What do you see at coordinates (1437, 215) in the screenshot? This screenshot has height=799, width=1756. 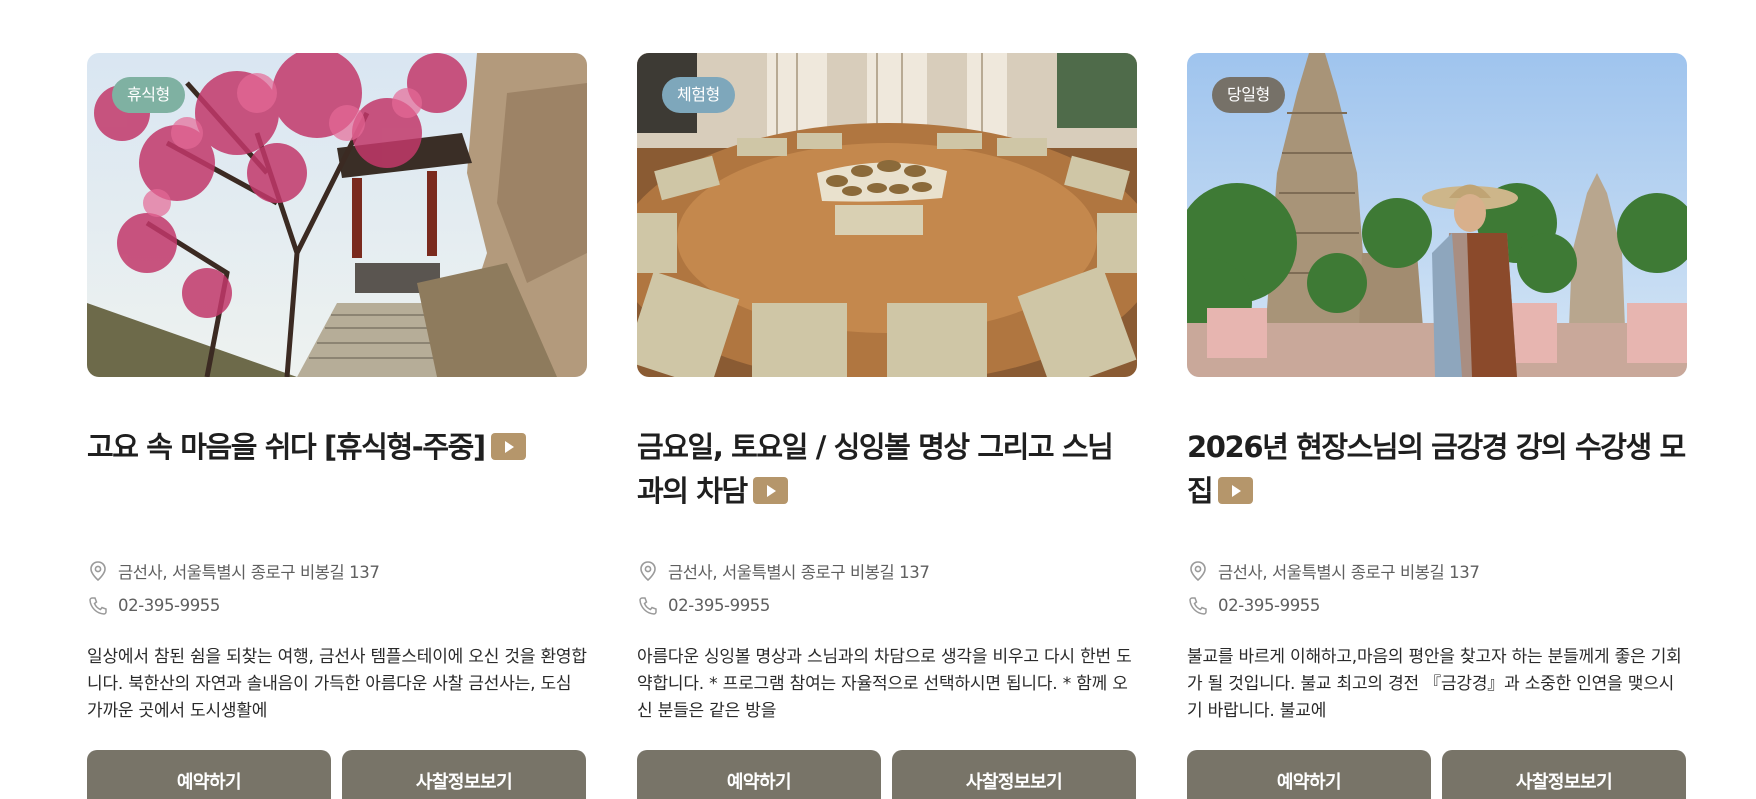 I see `program-thumbnail: 당일형` at bounding box center [1437, 215].